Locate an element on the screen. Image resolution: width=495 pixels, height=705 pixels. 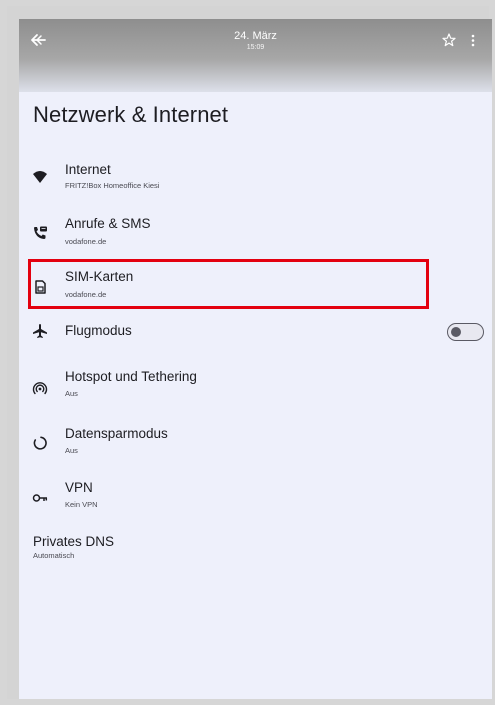
star-icon is located at coordinates (449, 40).